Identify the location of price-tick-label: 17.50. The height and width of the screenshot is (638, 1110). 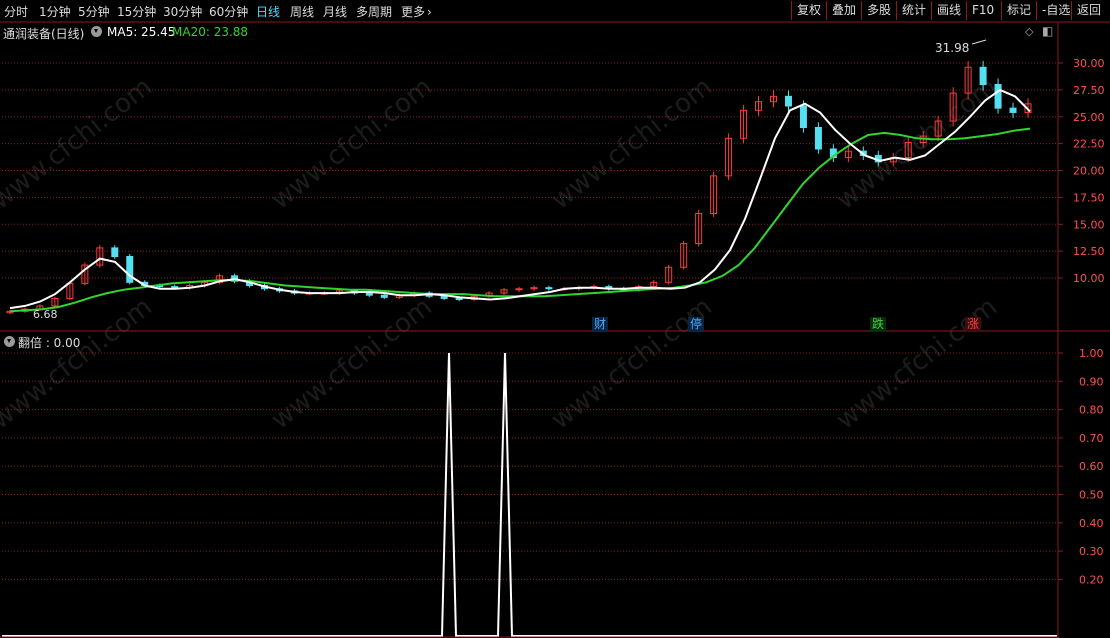
(1089, 197).